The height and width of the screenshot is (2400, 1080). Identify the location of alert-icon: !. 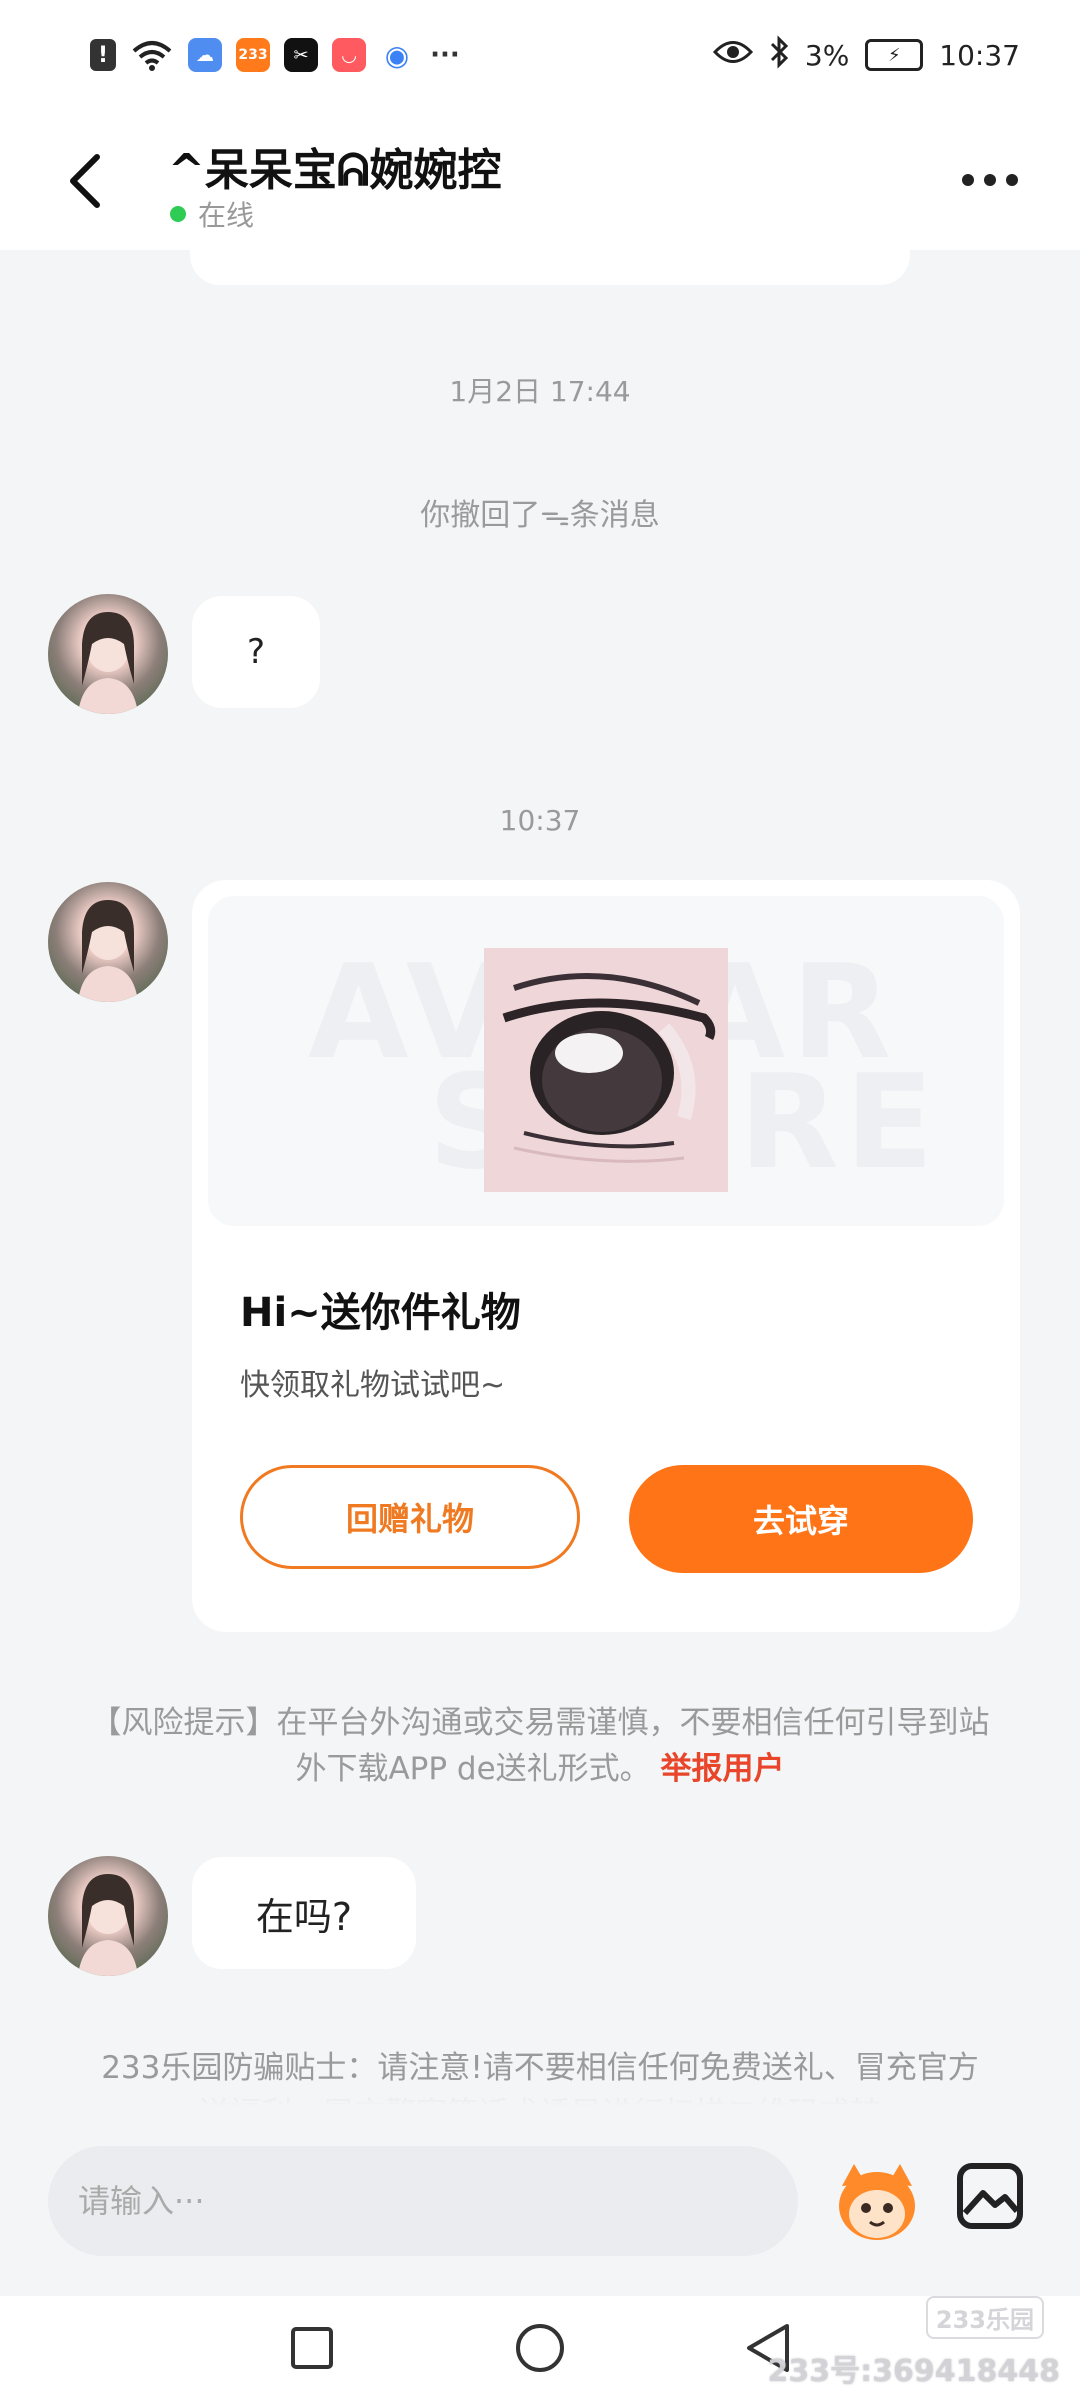
(103, 55).